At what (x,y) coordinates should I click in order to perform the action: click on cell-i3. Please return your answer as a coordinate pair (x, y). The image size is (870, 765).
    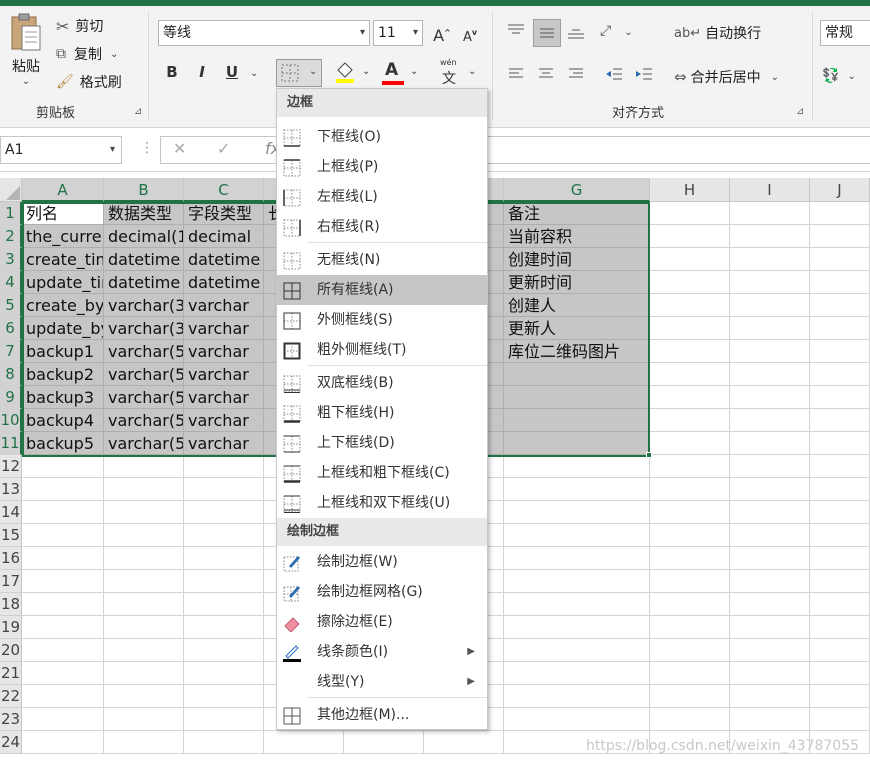
    Looking at the image, I should click on (770, 259).